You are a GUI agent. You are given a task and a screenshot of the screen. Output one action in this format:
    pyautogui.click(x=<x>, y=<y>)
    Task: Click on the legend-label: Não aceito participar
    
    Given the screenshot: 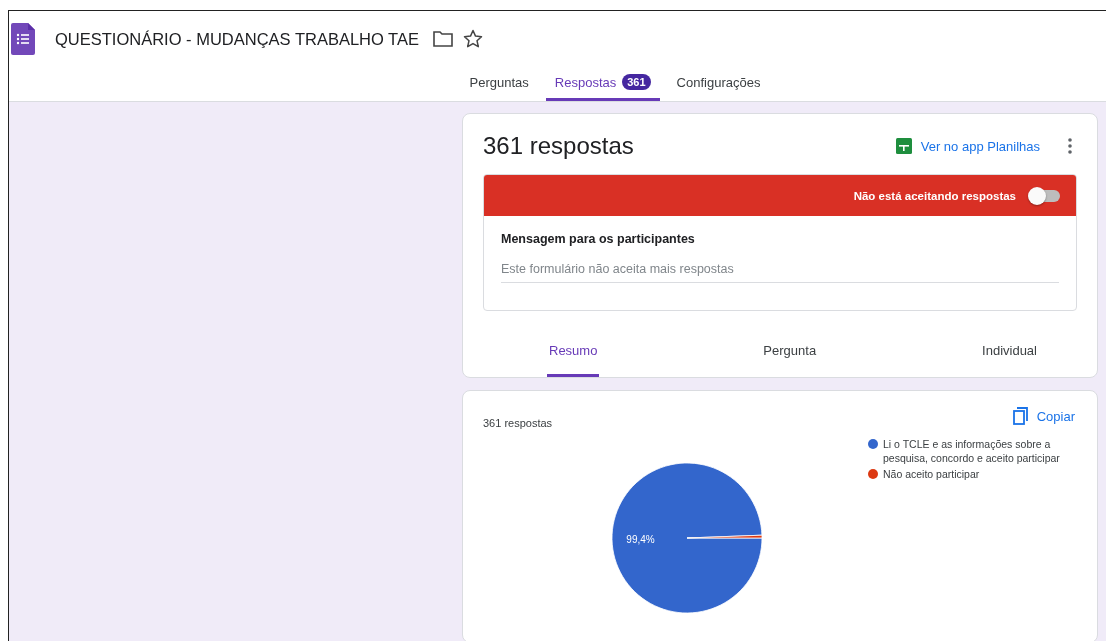 What is the action you would take?
    pyautogui.click(x=931, y=474)
    